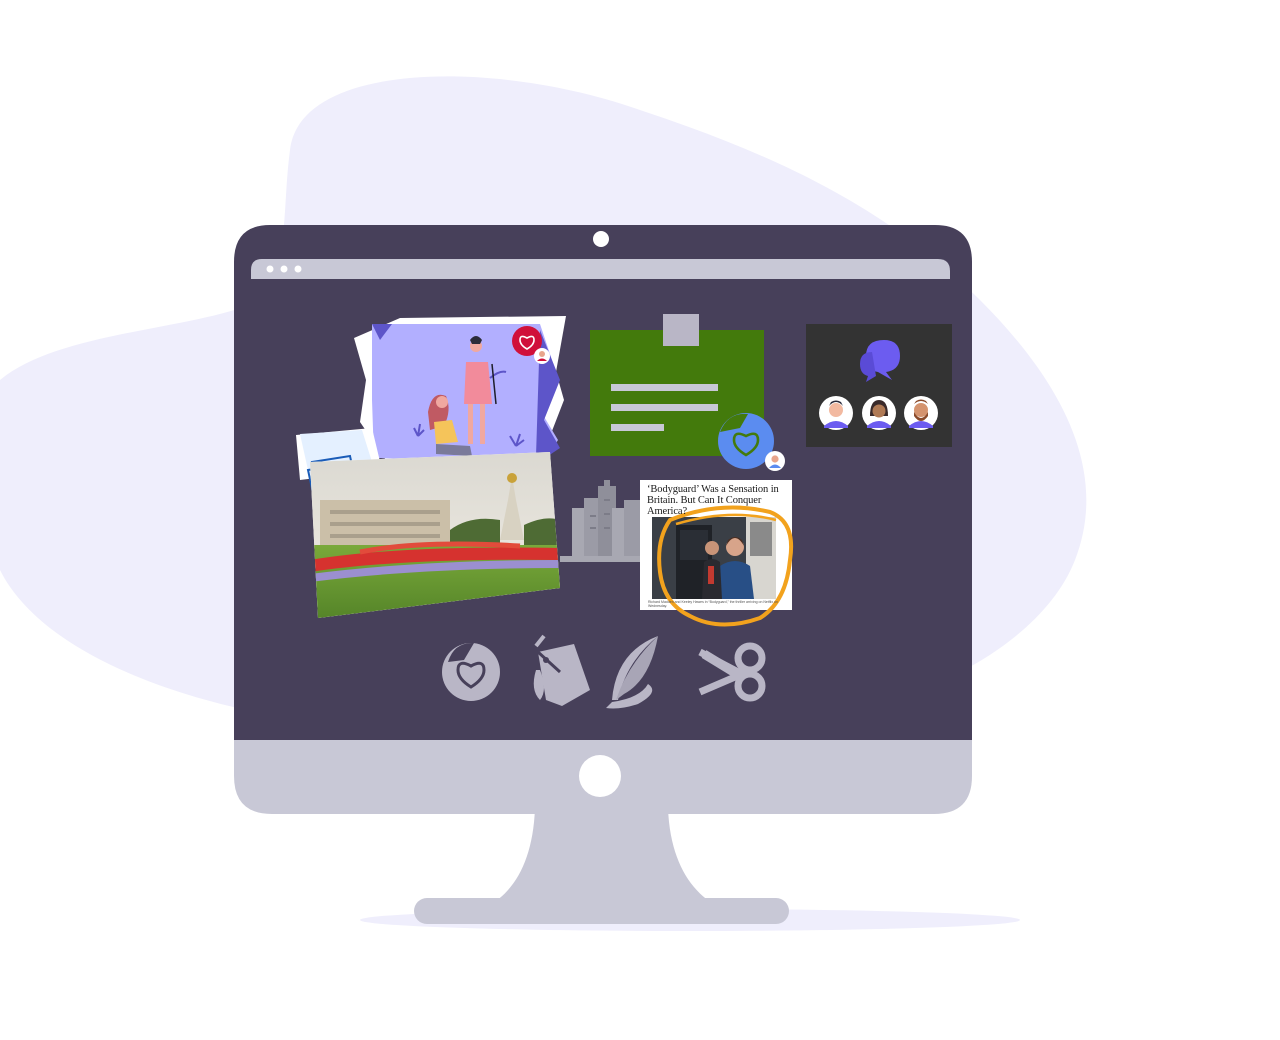 The image size is (1280, 1040). Describe the element at coordinates (601, 911) in the screenshot. I see `monitor-base` at that location.